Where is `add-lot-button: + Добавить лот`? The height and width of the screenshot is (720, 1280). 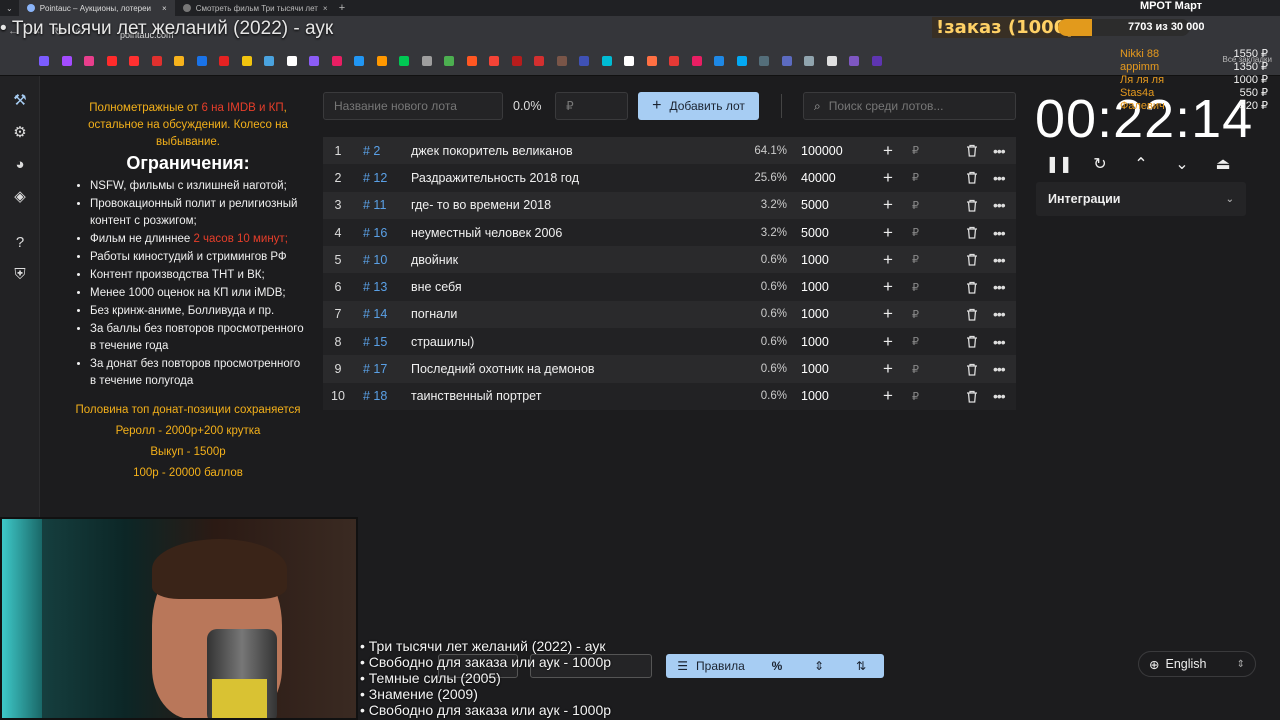 add-lot-button: + Добавить лот is located at coordinates (698, 106).